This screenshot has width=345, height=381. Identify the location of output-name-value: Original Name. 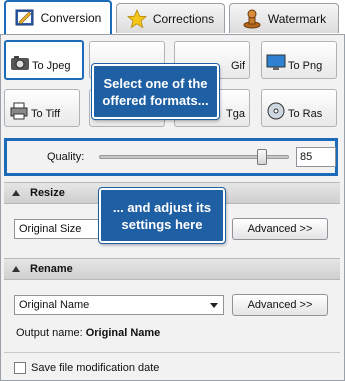
(123, 333).